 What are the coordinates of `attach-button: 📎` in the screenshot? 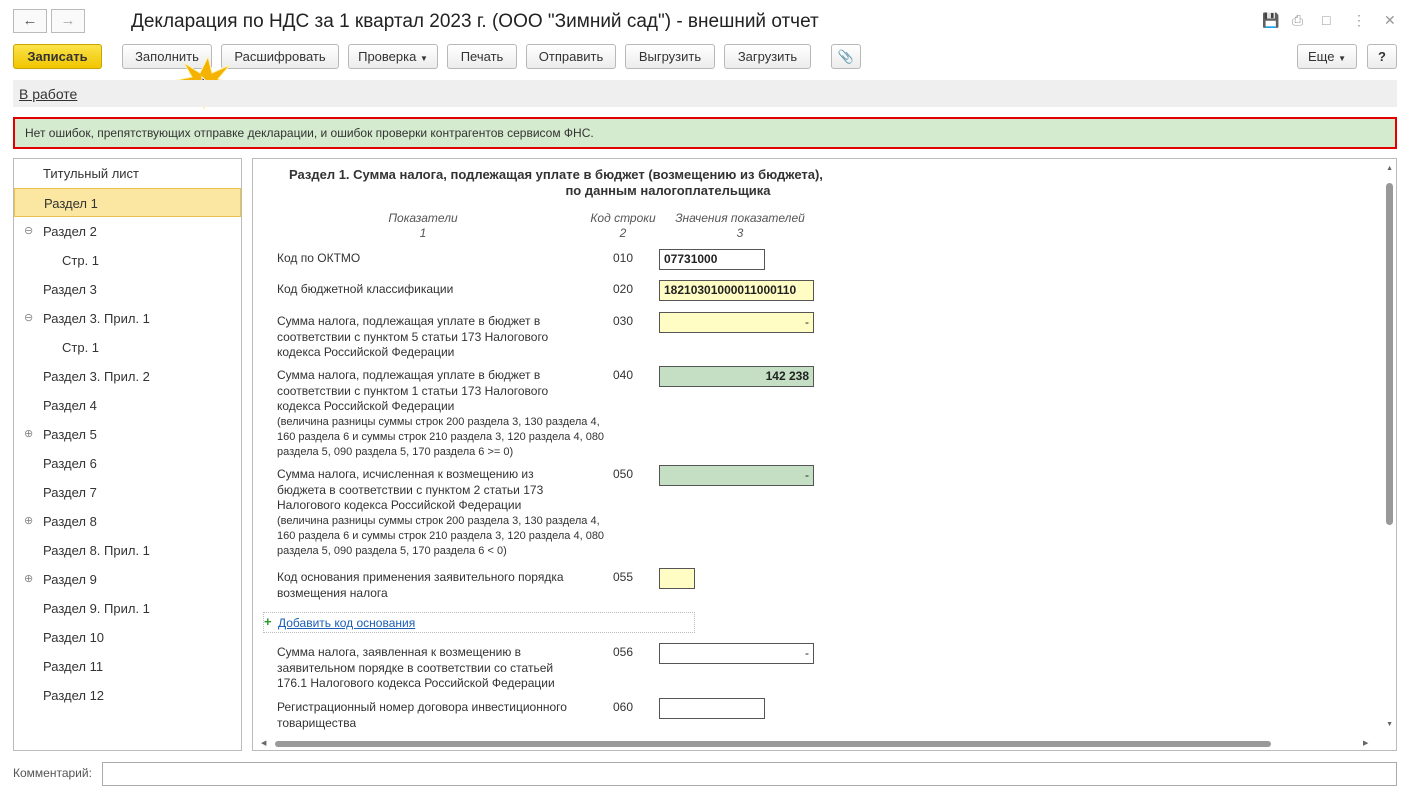 It's located at (846, 56).